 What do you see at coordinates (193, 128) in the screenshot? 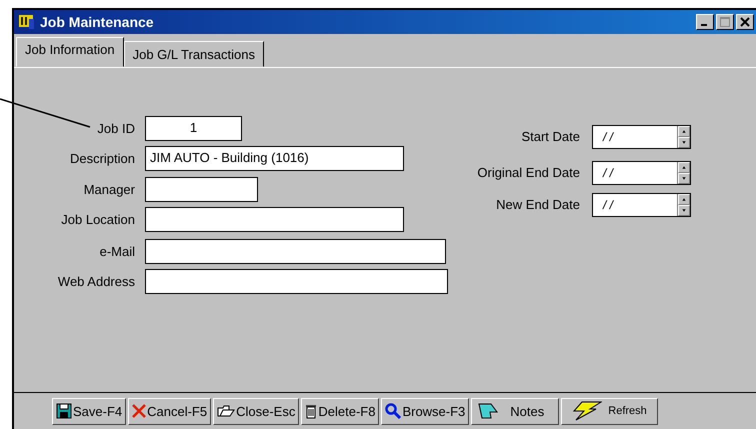
I see `input-field: 1` at bounding box center [193, 128].